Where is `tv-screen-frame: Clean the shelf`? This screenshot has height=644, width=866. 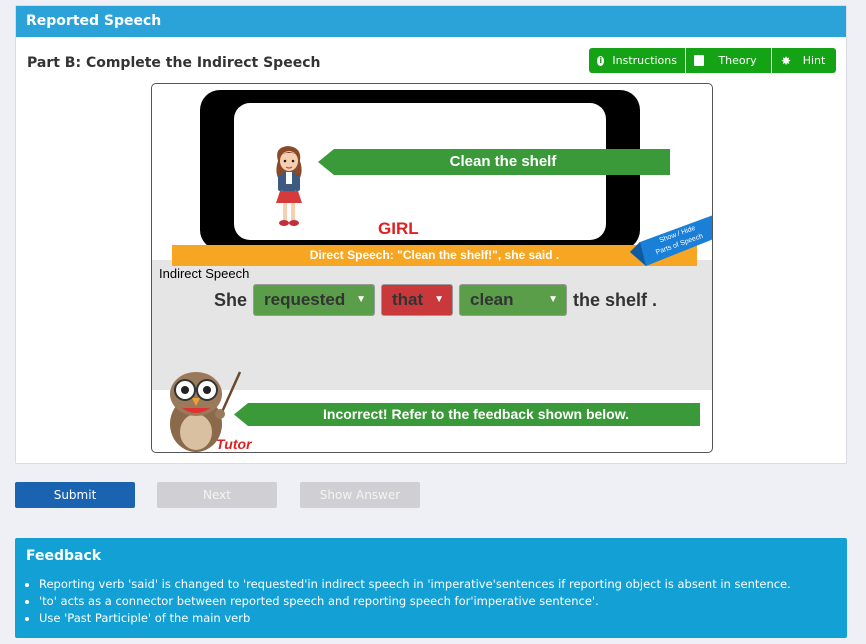
tv-screen-frame: Clean the shelf is located at coordinates (435, 170).